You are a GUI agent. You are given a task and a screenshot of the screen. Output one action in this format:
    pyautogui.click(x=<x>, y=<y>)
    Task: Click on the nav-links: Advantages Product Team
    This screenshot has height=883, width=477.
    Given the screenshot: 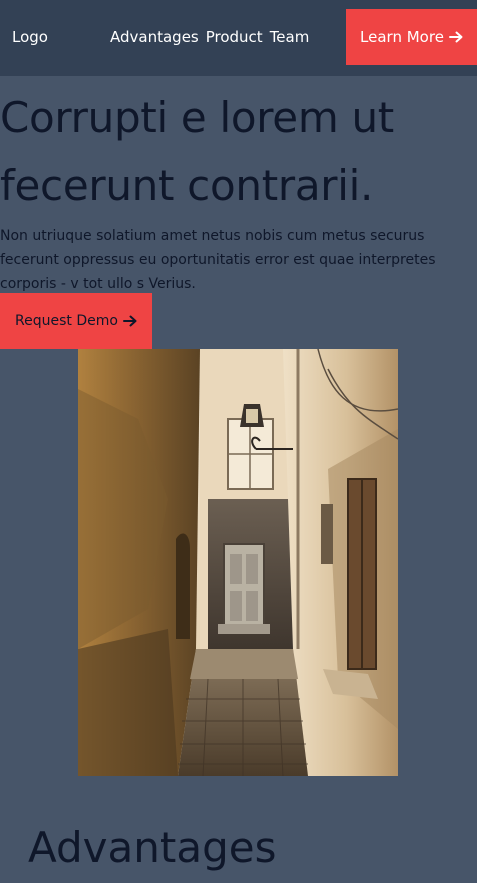 What is the action you would take?
    pyautogui.click(x=209, y=37)
    